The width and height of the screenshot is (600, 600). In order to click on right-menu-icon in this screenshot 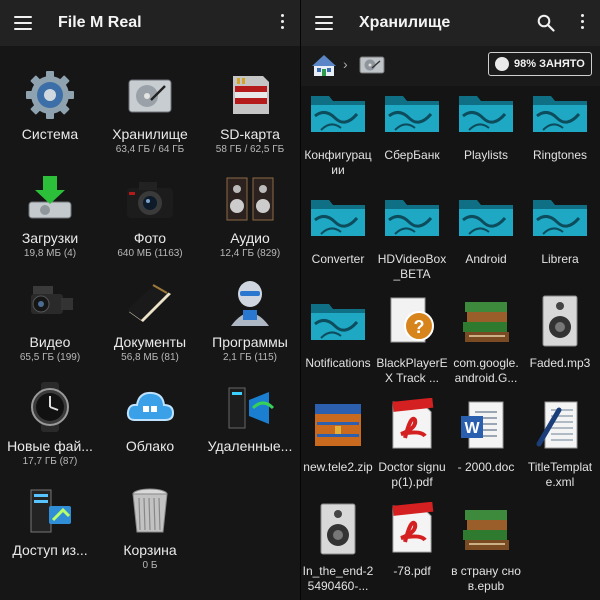, I will do `click(324, 23)`.